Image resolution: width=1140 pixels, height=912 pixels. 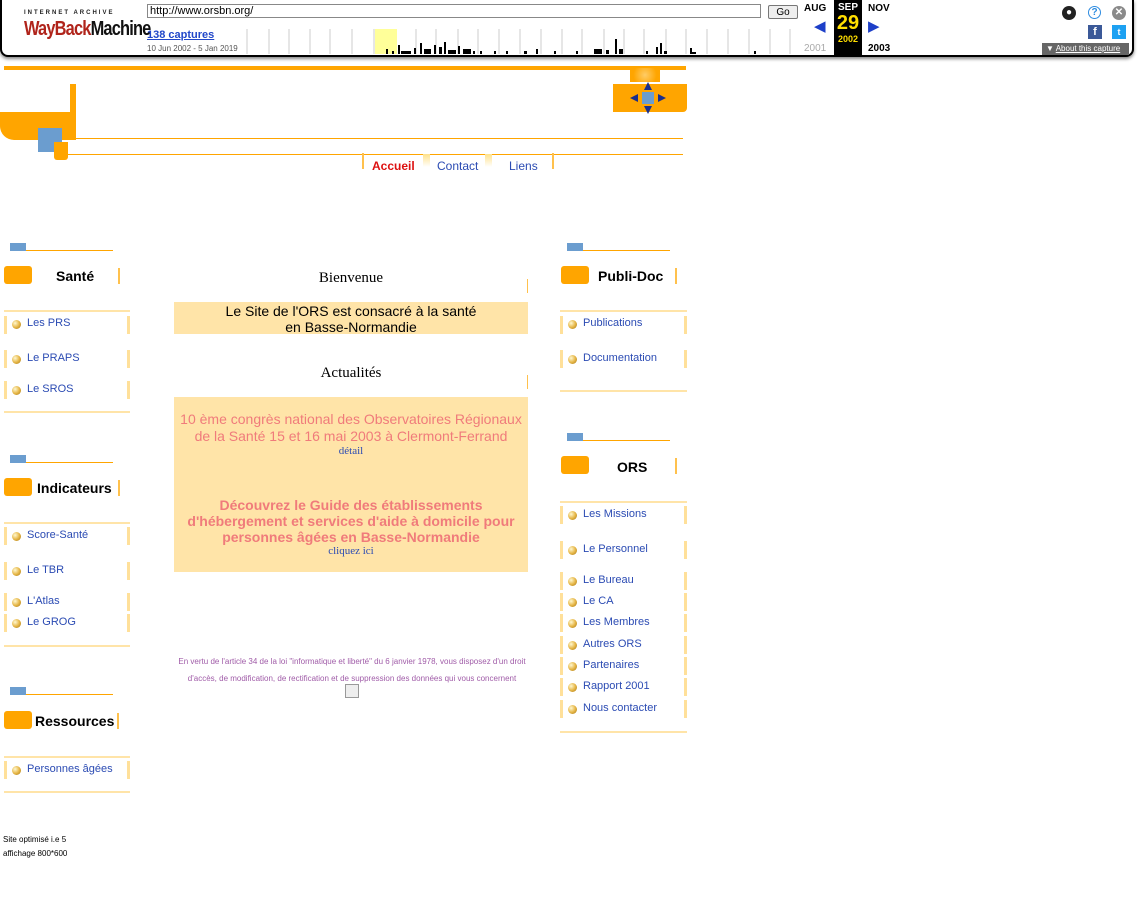 What do you see at coordinates (67, 646) in the screenshot?
I see `indicateurs-bottom-line` at bounding box center [67, 646].